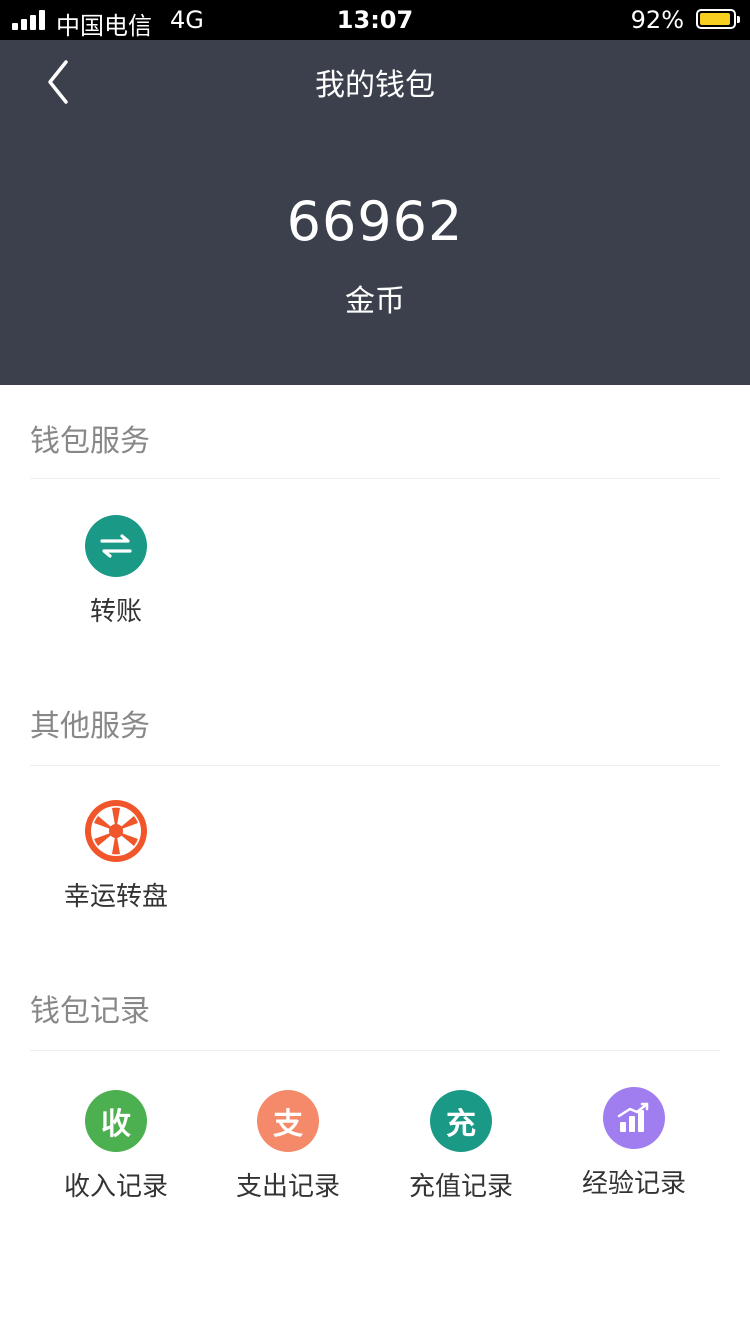 This screenshot has width=750, height=1334. I want to click on transfer-label: 转账, so click(115, 612).